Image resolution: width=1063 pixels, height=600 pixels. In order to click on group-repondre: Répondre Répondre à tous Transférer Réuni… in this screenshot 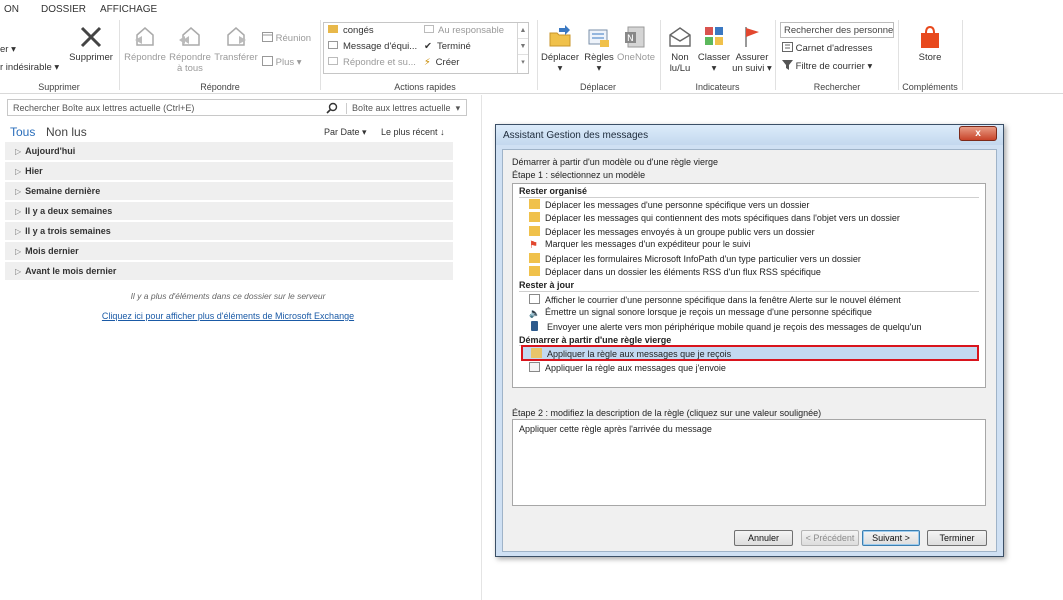, I will do `click(220, 56)`.